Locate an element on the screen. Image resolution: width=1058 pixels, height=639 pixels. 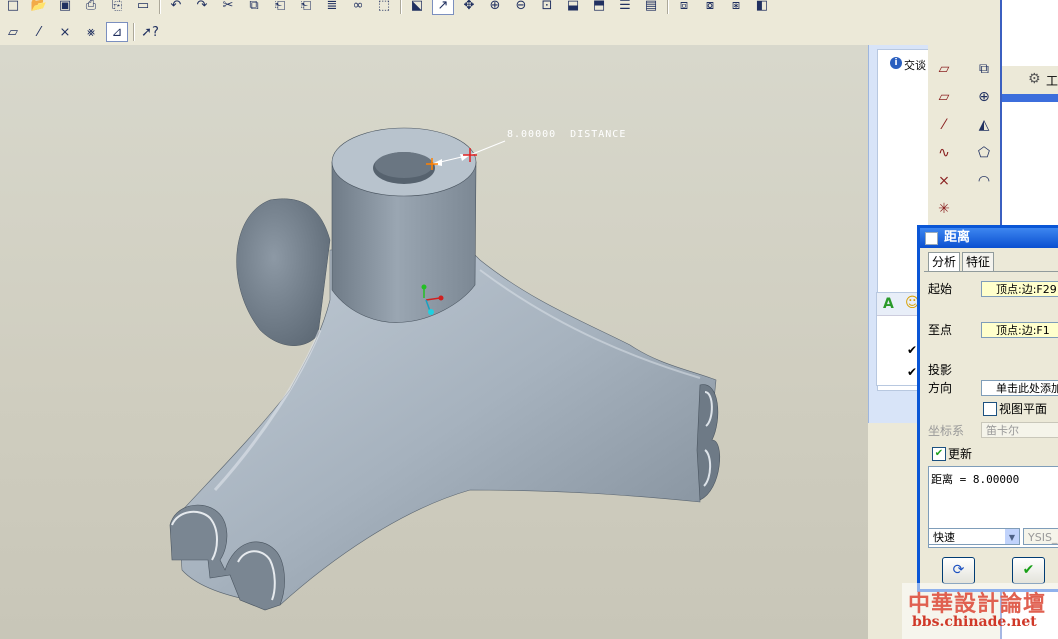
feature-toolbar: ⏥ ⧉ ▱ ⊕ ⁄ ◭ ∿ ⬠ ⨯ ◠ ✳ is located at coordinates (964, 145).